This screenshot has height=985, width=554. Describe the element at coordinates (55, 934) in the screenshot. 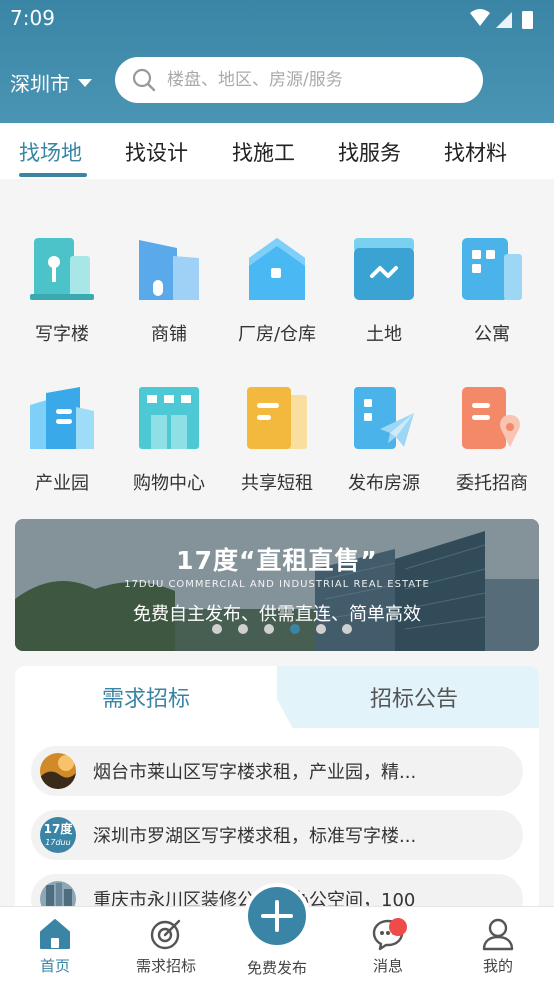

I see `home-icon` at that location.